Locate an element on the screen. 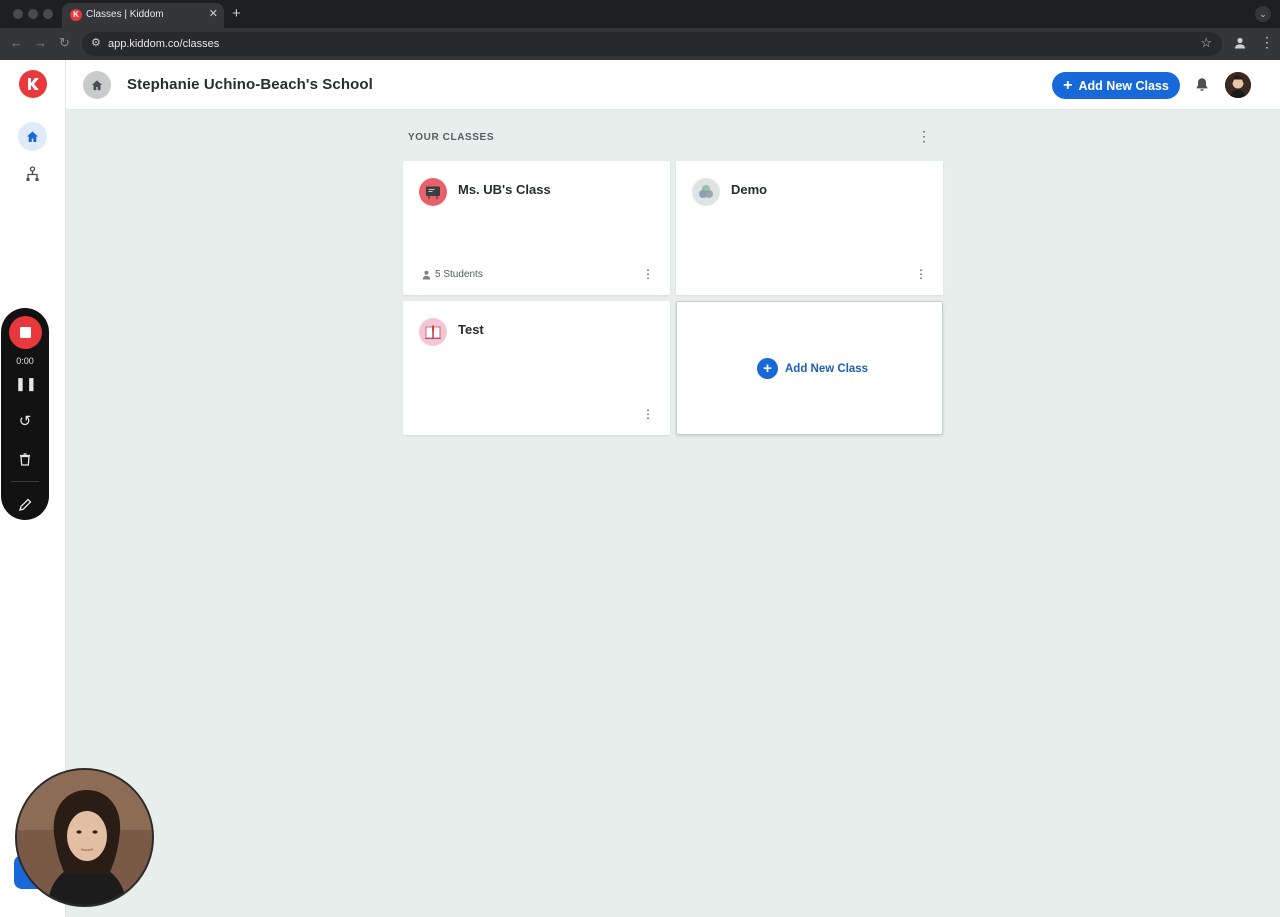 The width and height of the screenshot is (1280, 917). browser-profile-icon is located at coordinates (1240, 43).